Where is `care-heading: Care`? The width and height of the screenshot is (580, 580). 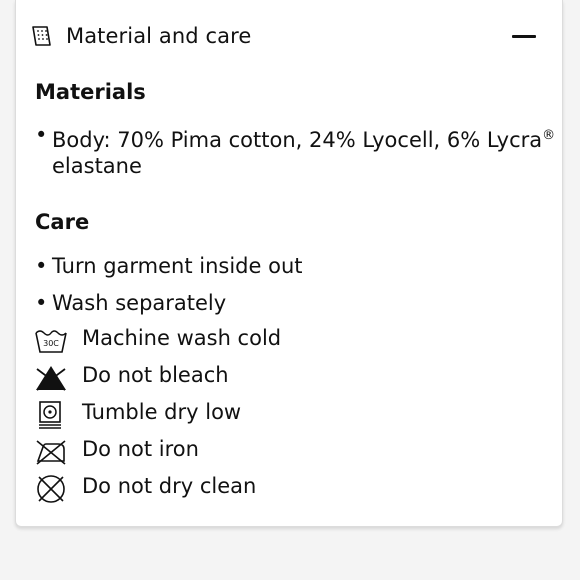
care-heading: Care is located at coordinates (62, 222).